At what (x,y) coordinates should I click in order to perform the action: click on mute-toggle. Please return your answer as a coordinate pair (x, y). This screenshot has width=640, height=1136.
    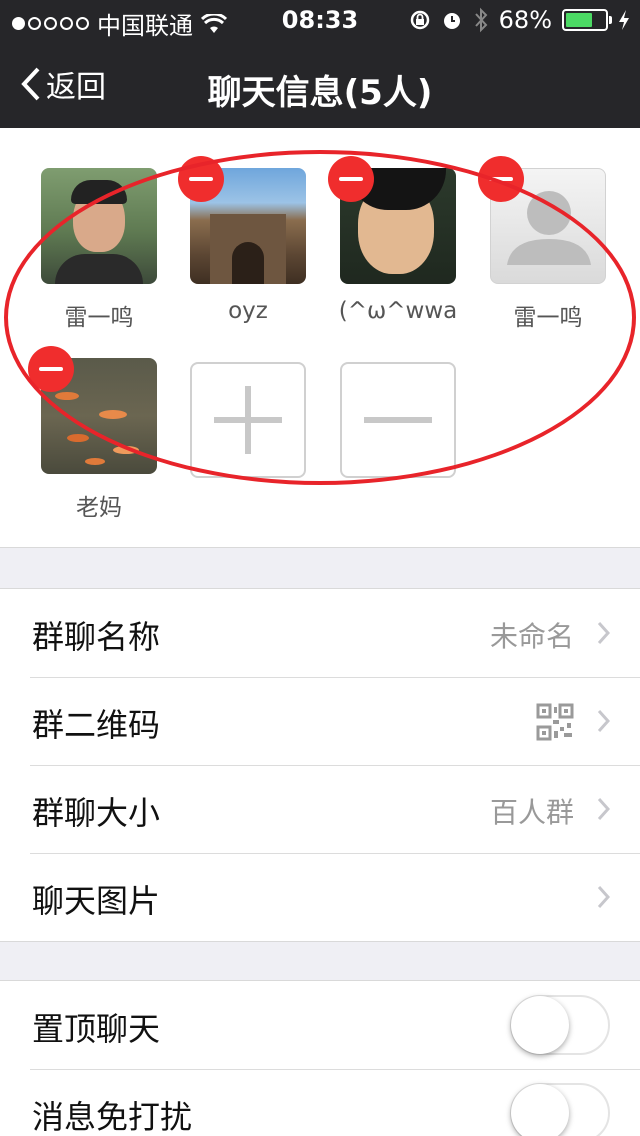
    Looking at the image, I should click on (560, 1109).